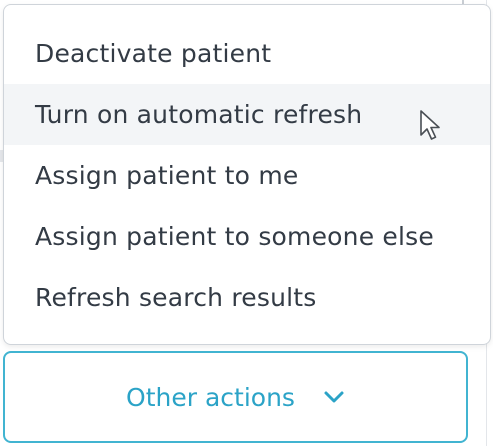 The image size is (493, 446). I want to click on menu-item-deactivate-patient: Deactivate patient, so click(247, 53).